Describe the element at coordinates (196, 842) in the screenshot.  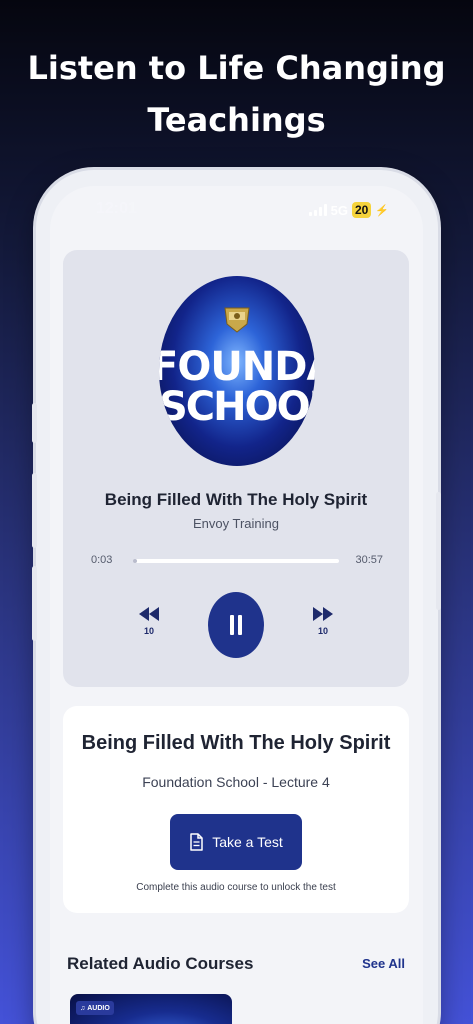
I see `document-icon` at that location.